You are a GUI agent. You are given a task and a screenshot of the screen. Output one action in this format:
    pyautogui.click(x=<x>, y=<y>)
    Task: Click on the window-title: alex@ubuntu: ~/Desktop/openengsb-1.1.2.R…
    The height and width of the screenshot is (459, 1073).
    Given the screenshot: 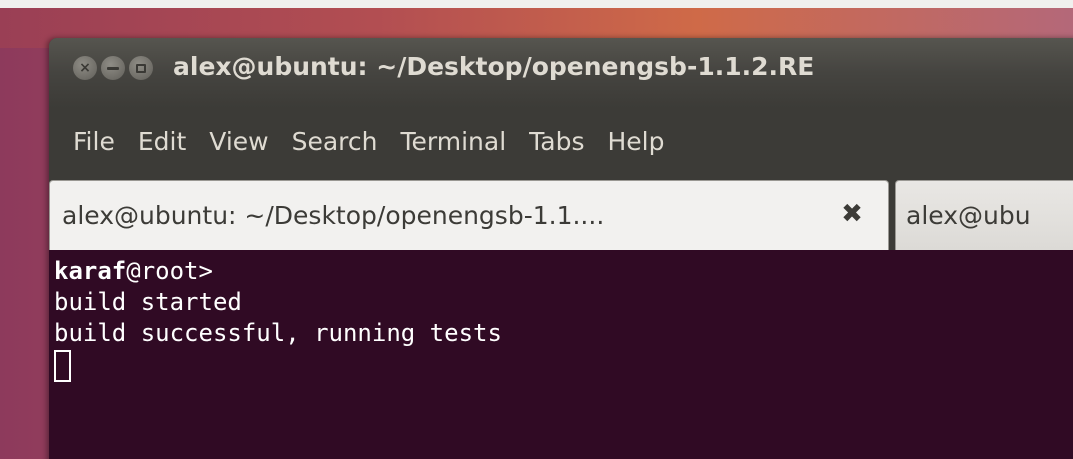 What is the action you would take?
    pyautogui.click(x=494, y=66)
    